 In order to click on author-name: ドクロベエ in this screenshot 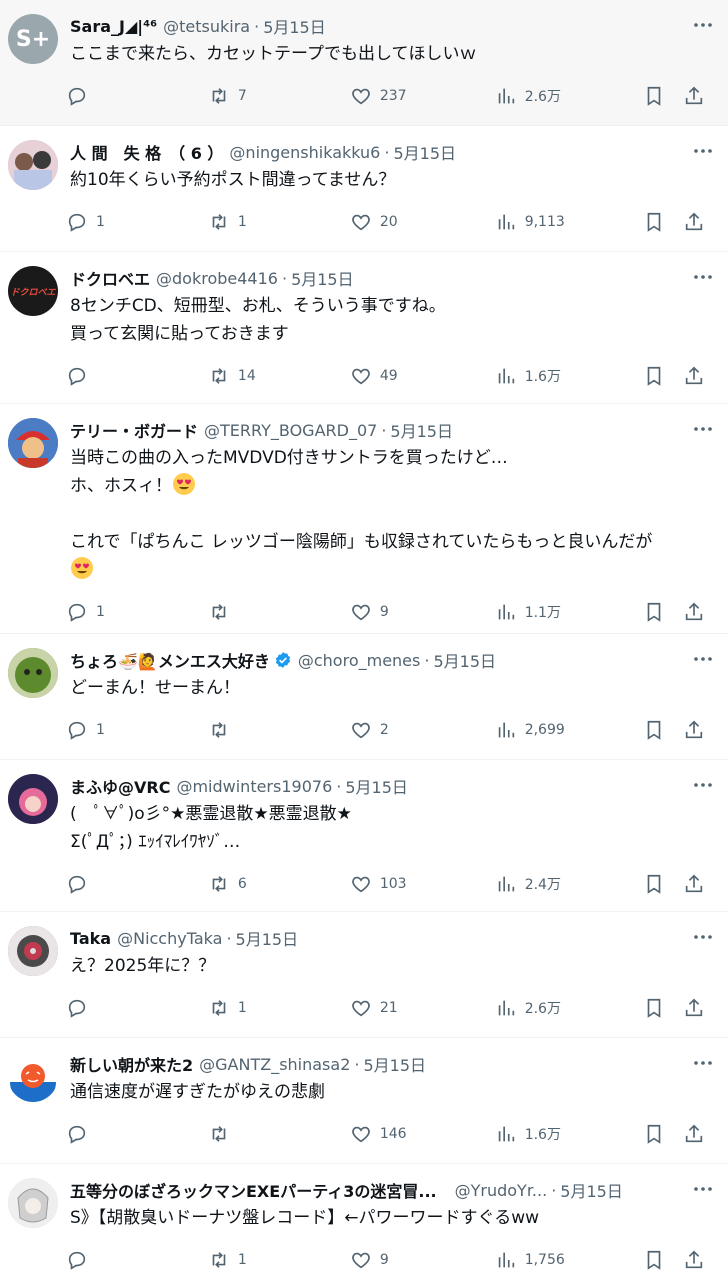, I will do `click(110, 278)`.